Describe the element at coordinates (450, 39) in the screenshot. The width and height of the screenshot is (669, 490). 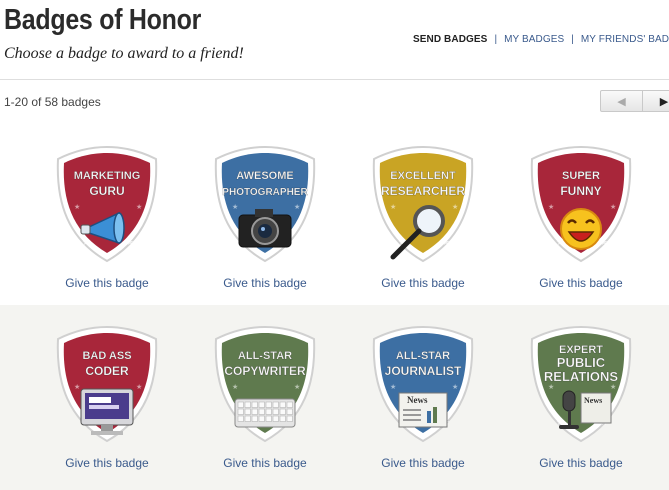
I see `nav-send-badges: SEND BADGES` at that location.